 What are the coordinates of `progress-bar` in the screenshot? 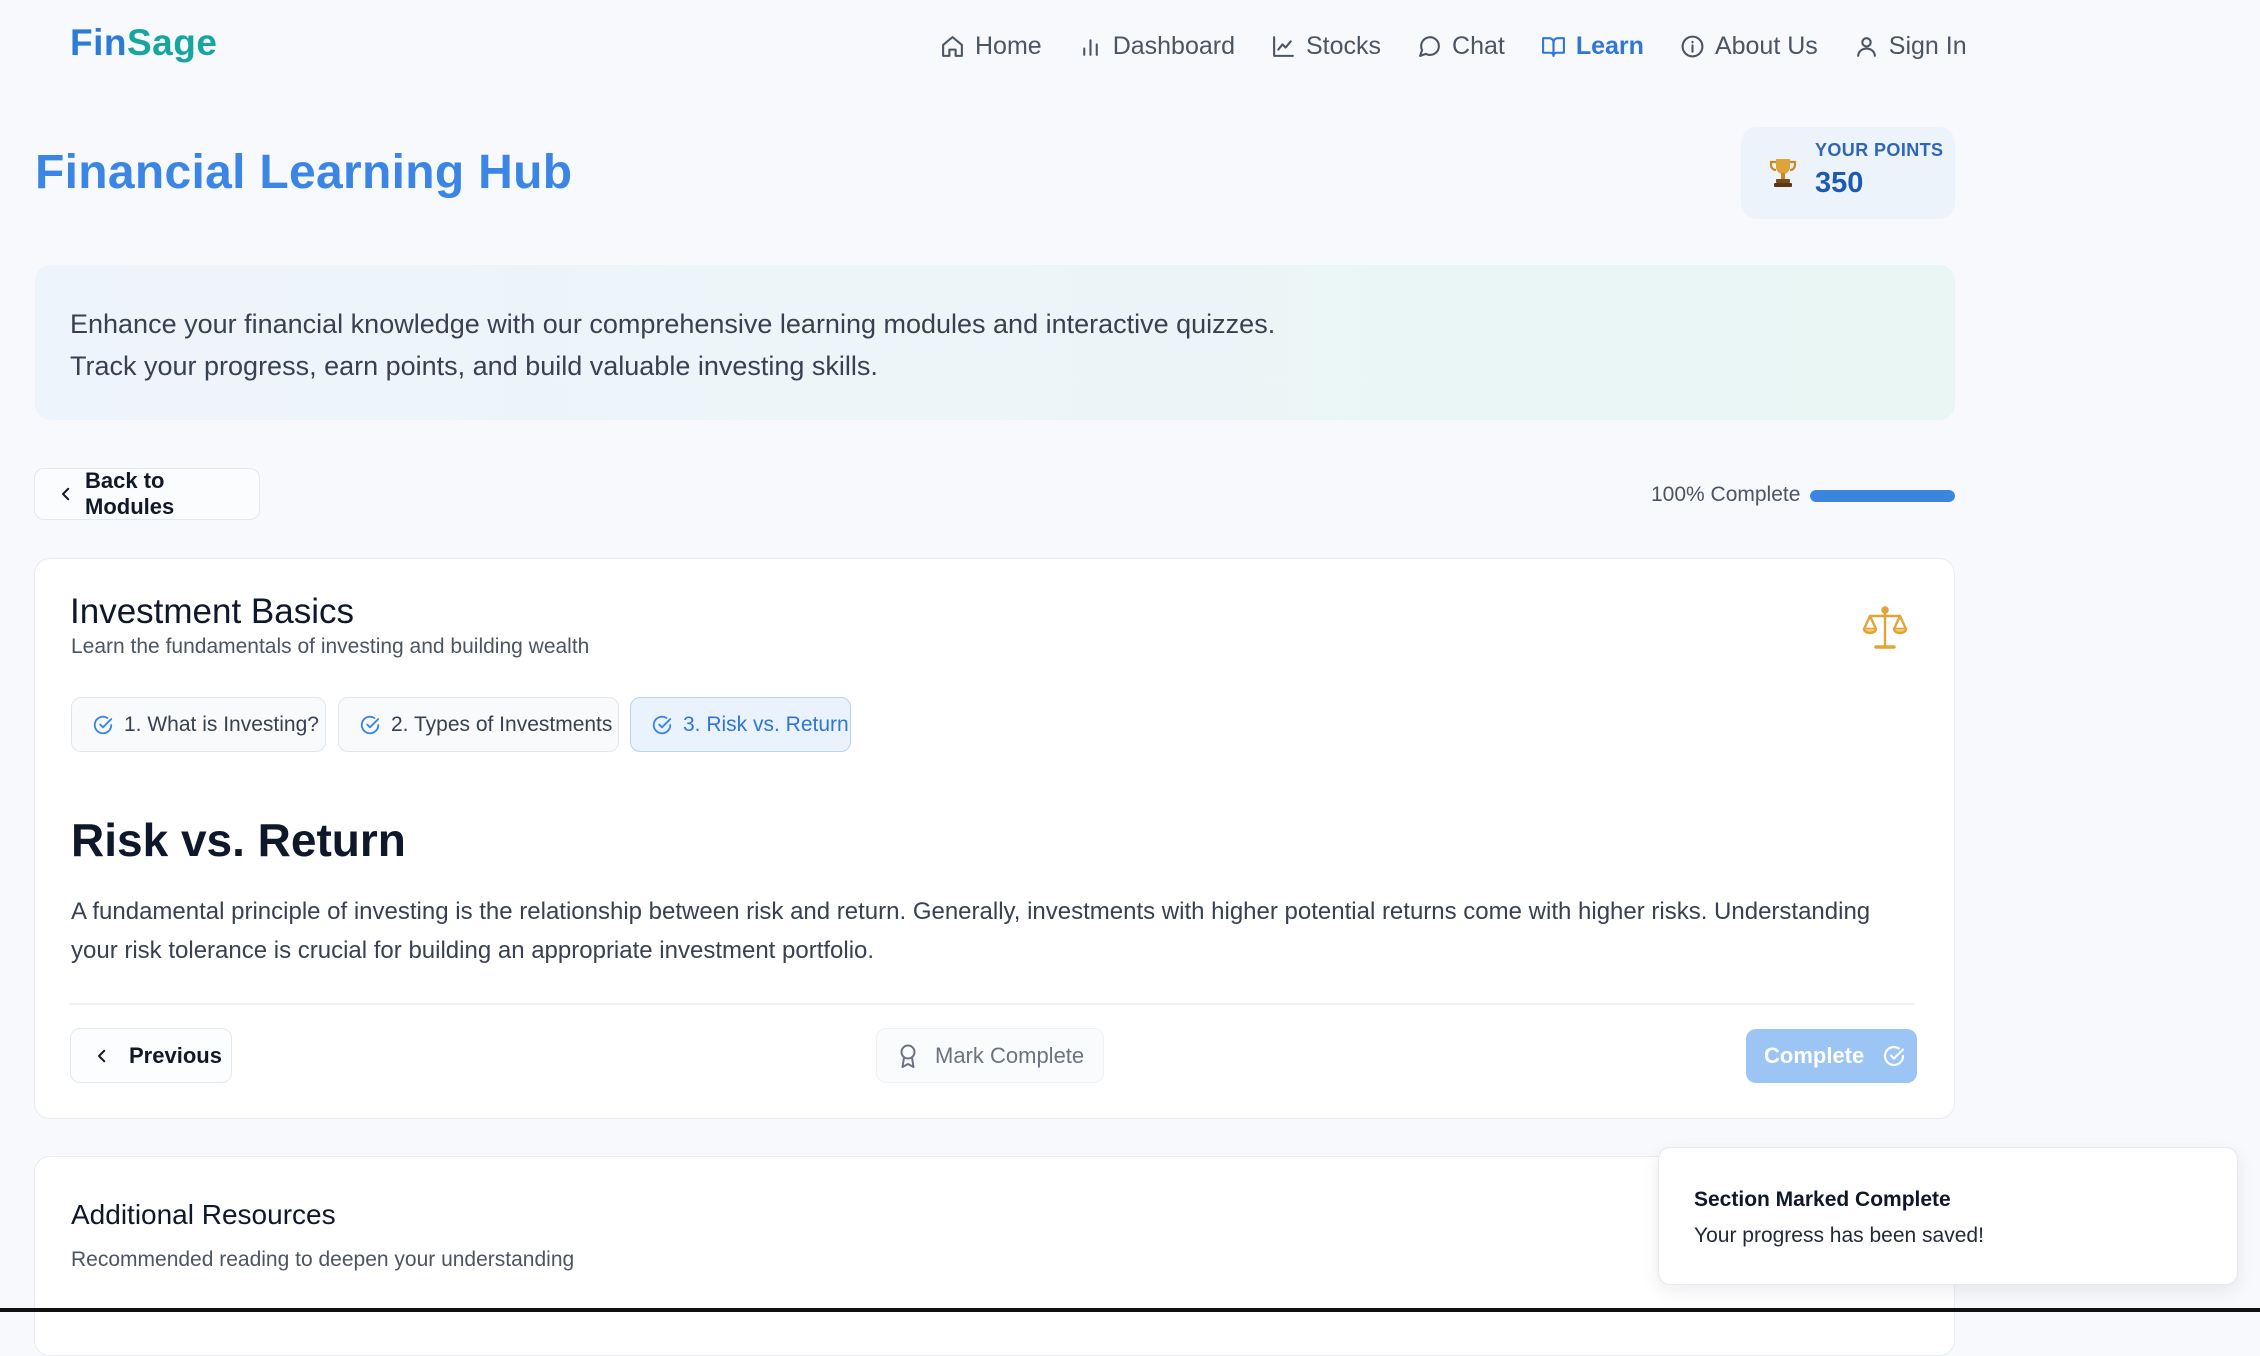 It's located at (1882, 496).